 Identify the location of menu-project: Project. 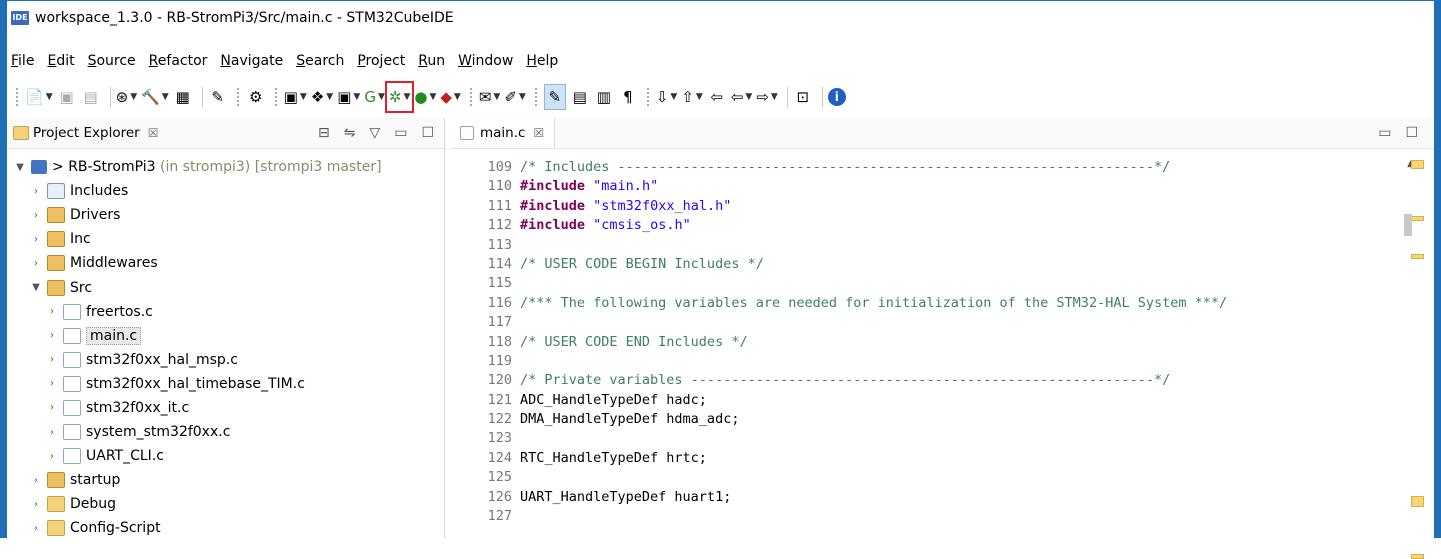
(381, 61).